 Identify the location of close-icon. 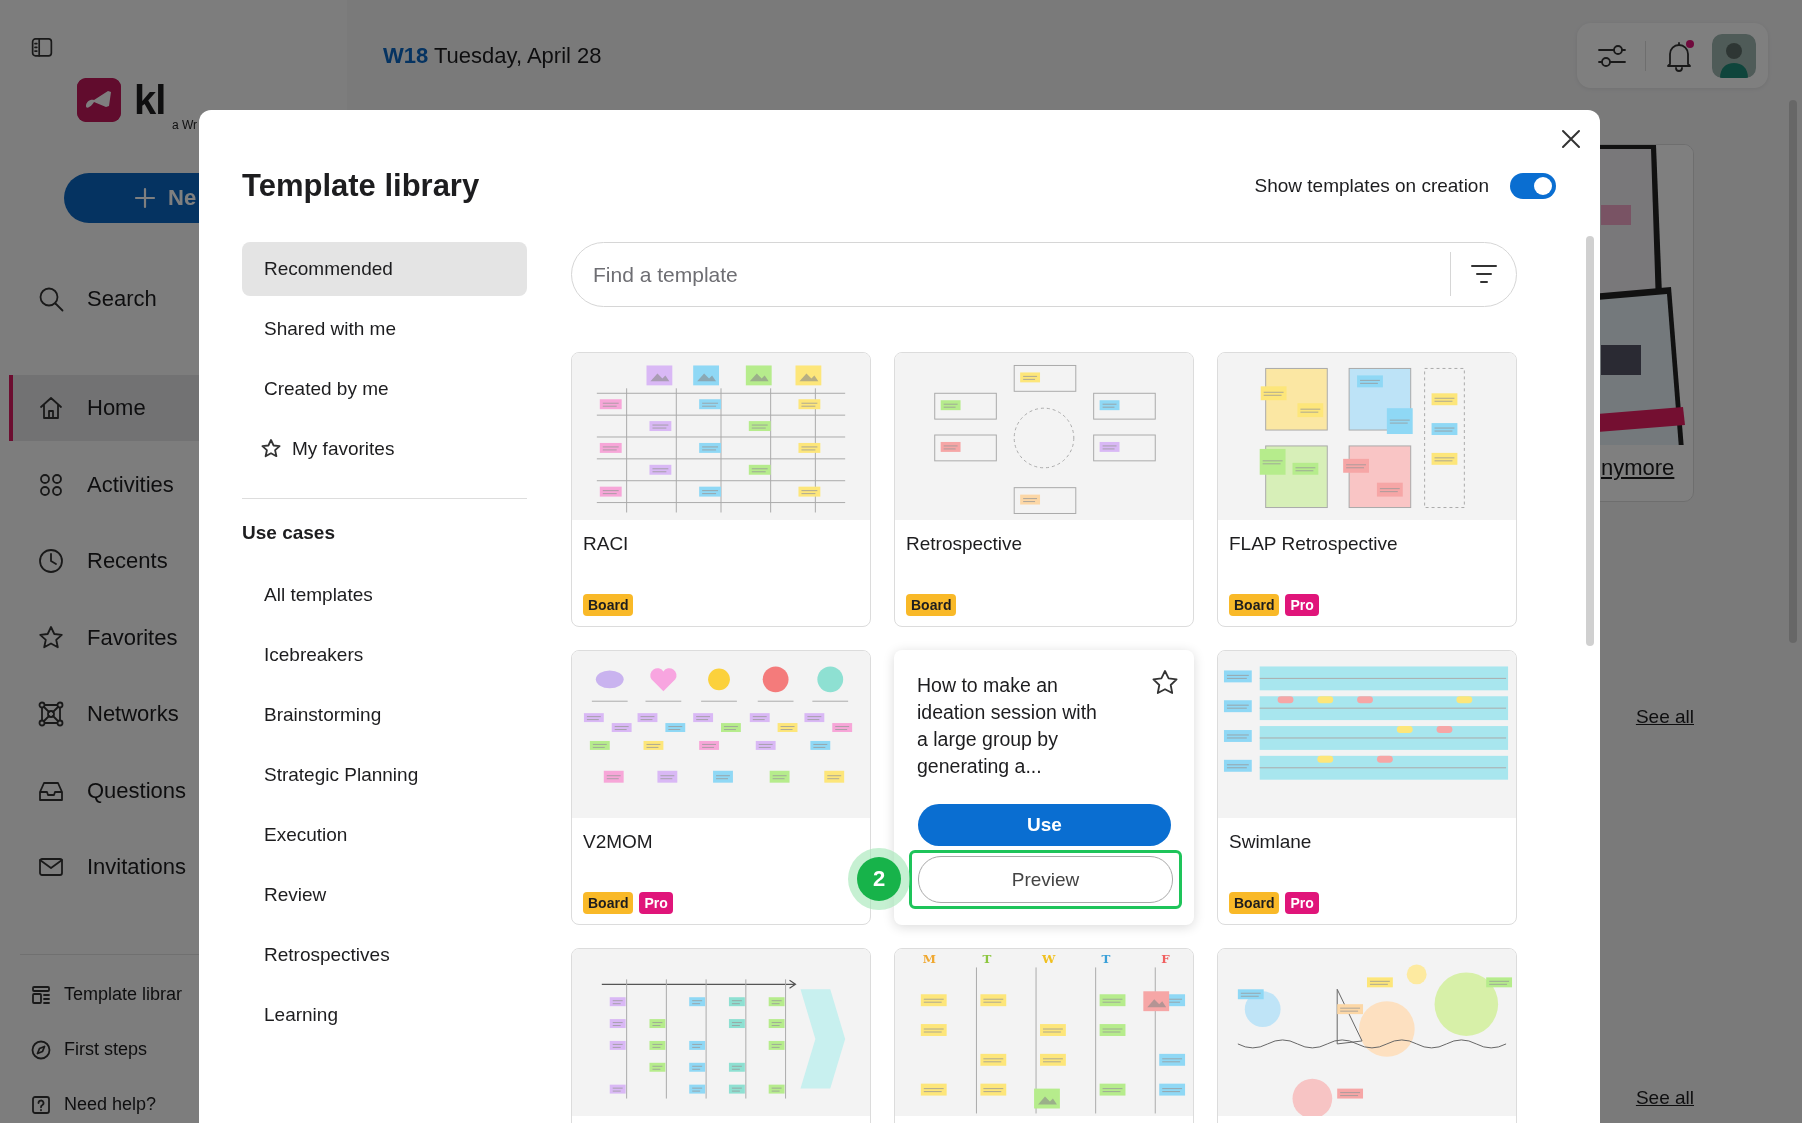
(1571, 139).